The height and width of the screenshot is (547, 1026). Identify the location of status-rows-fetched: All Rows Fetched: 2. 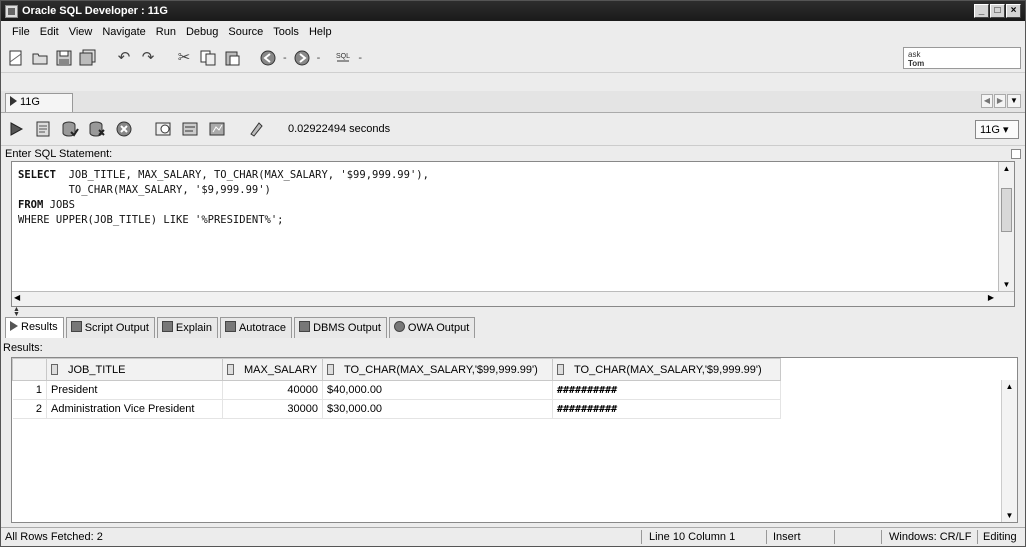
(54, 537).